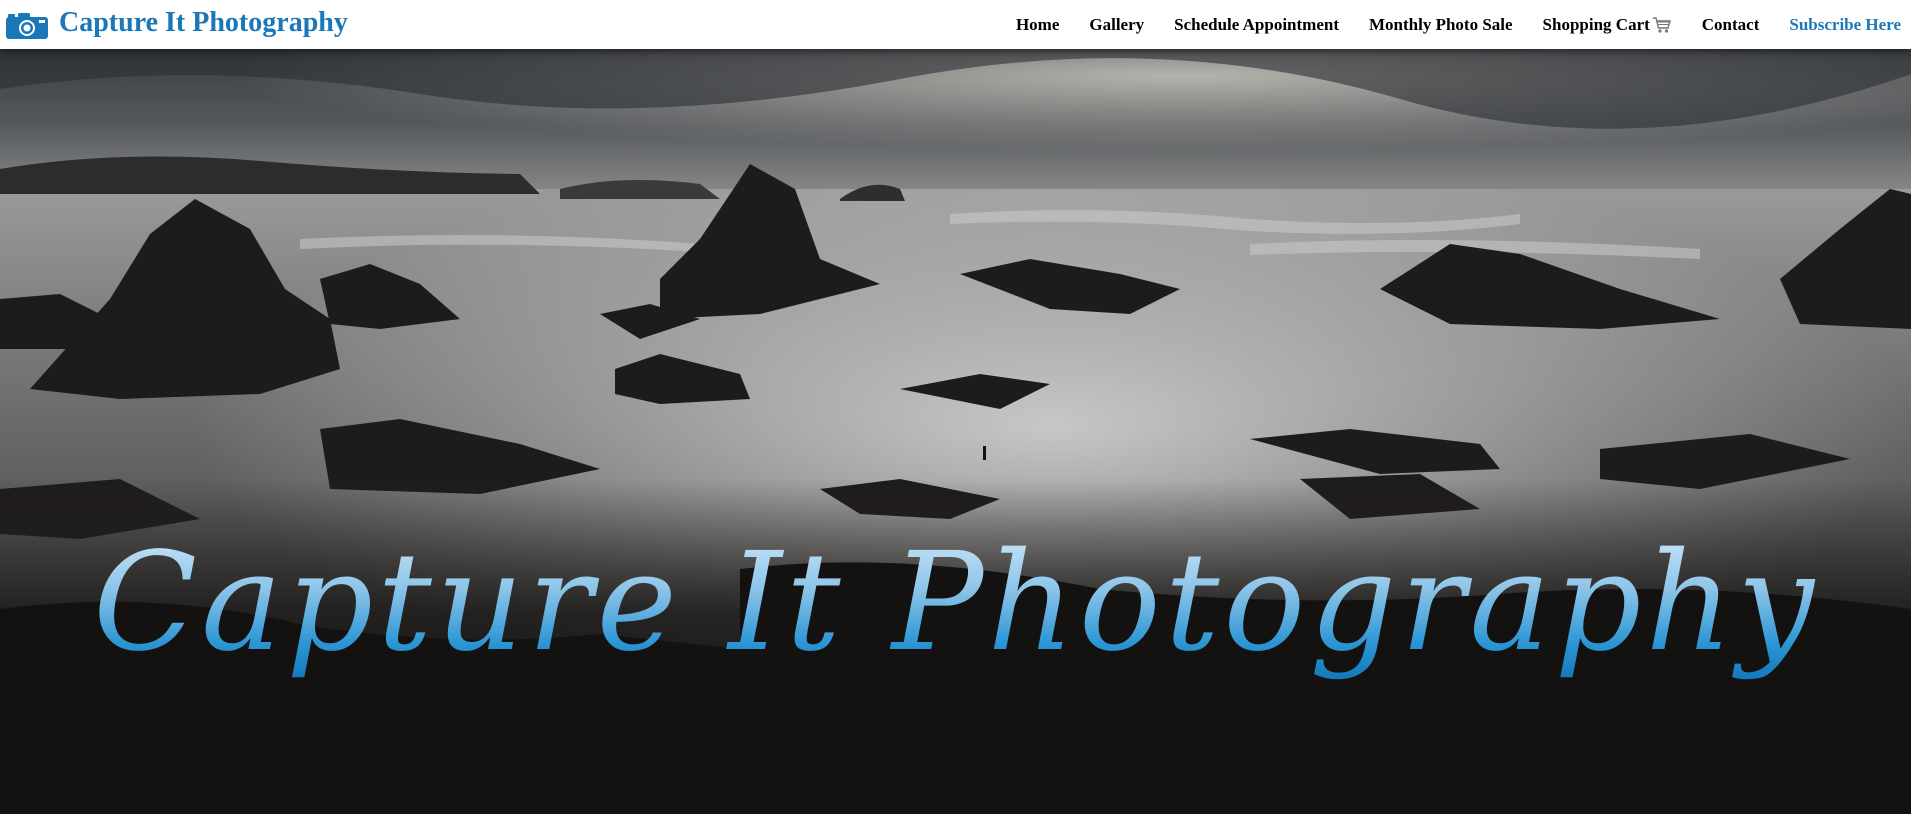  Describe the element at coordinates (1256, 25) in the screenshot. I see `nav-schedule-appointment: Schedule Appointment` at that location.